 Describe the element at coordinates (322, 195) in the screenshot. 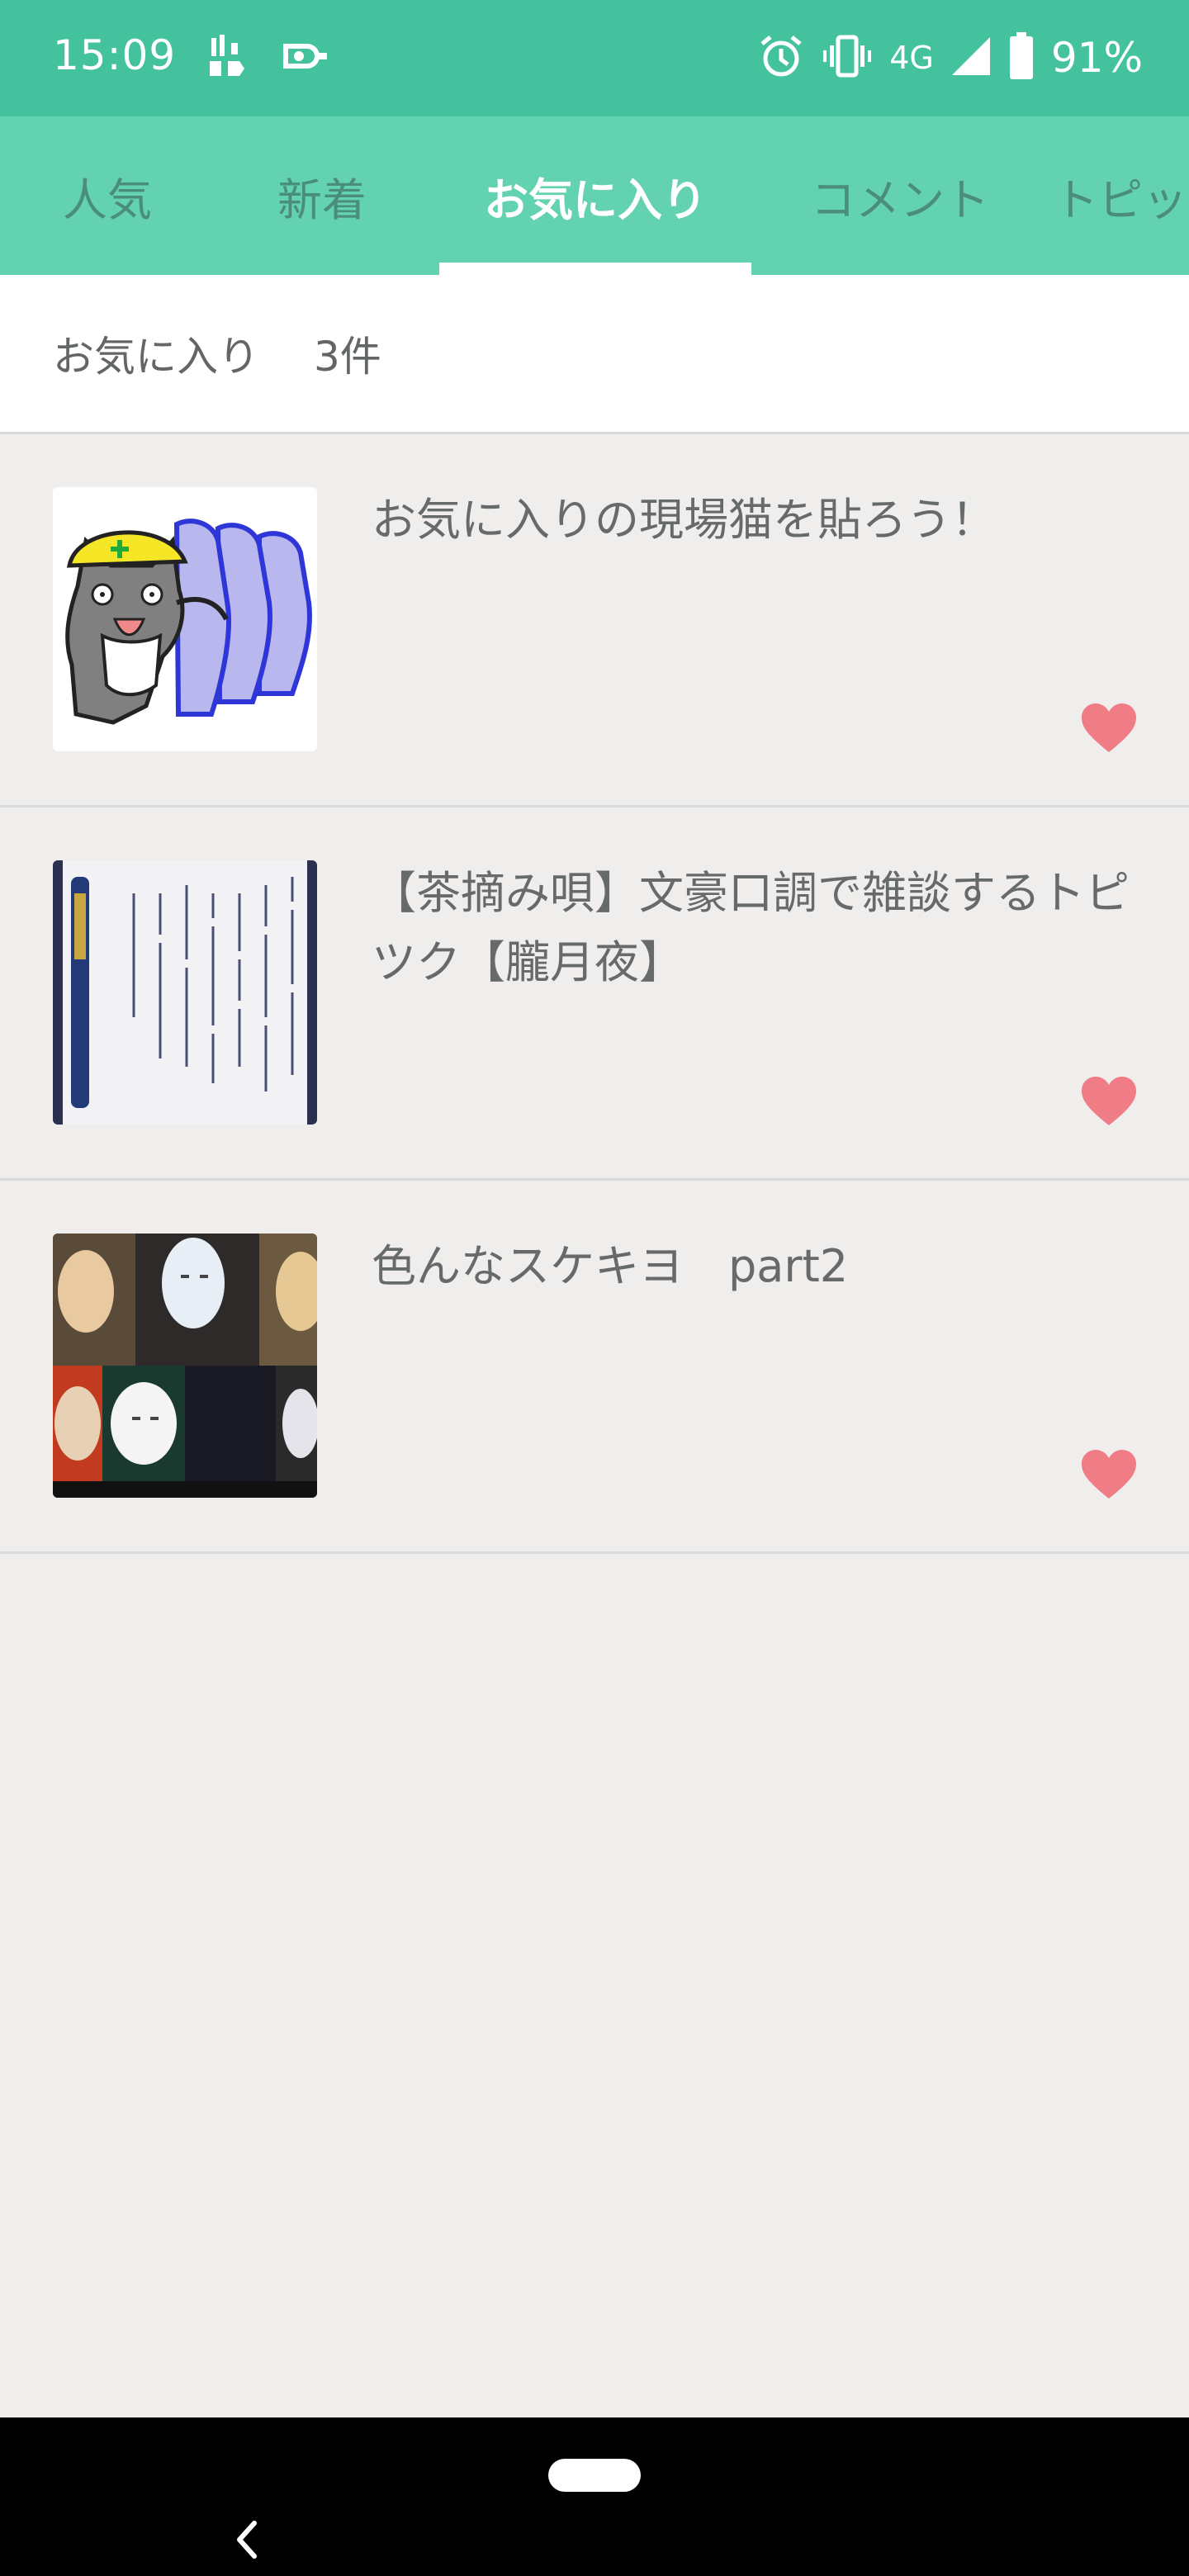

I see `tab-new: 新着` at that location.